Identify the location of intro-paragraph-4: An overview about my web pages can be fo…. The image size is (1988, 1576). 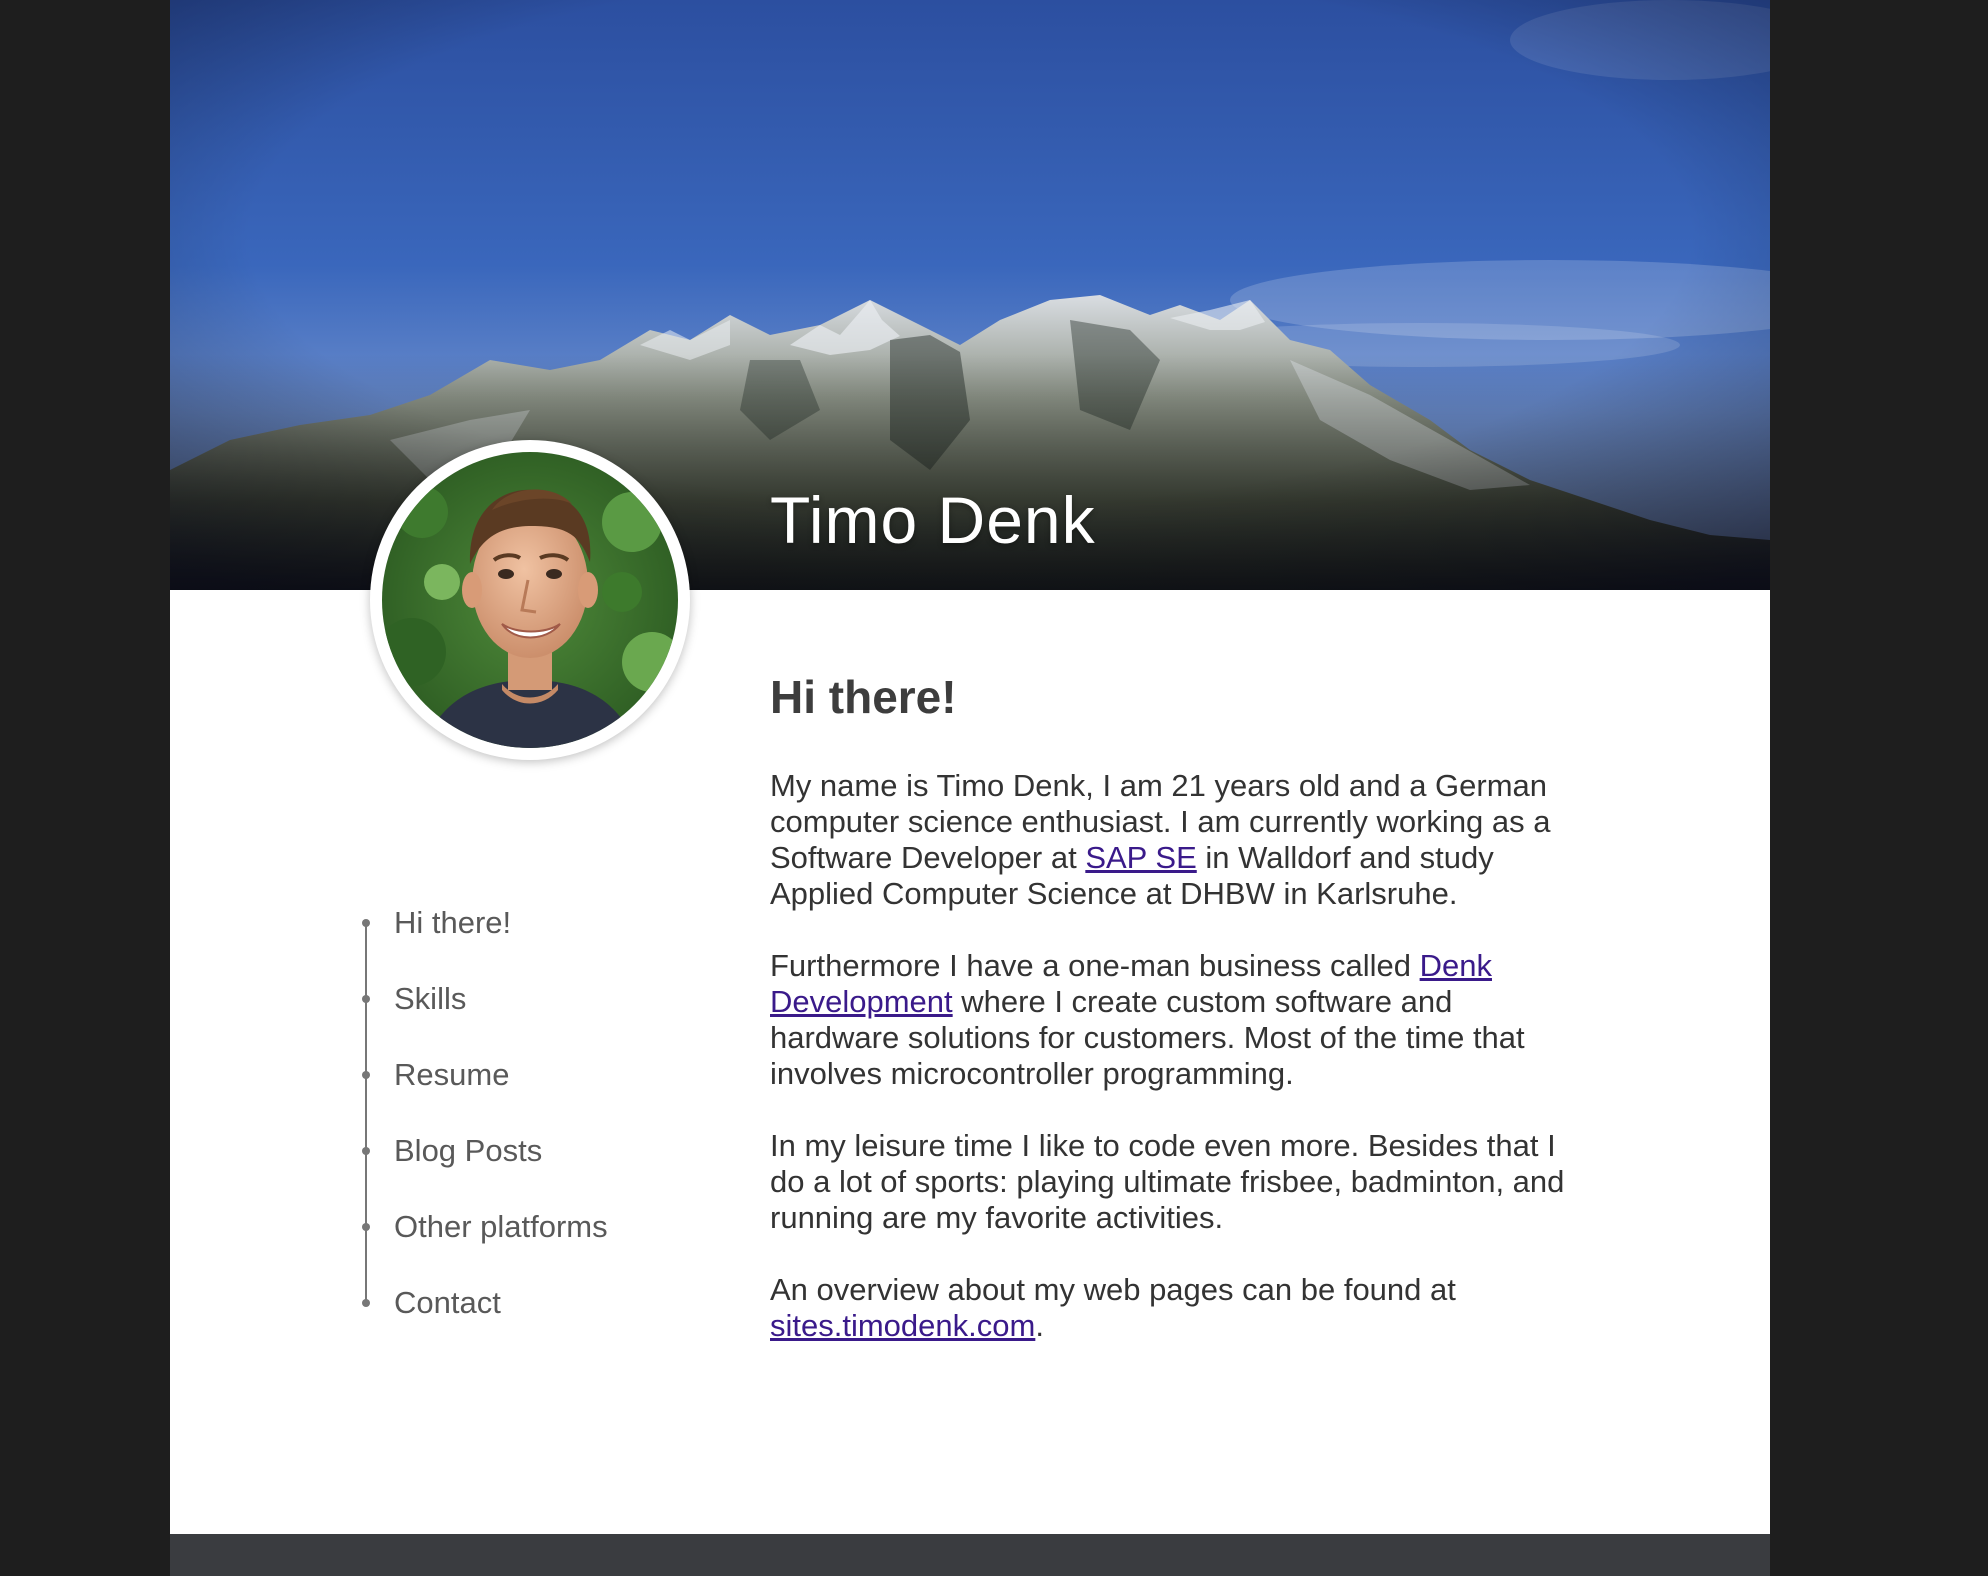
(1180, 1308).